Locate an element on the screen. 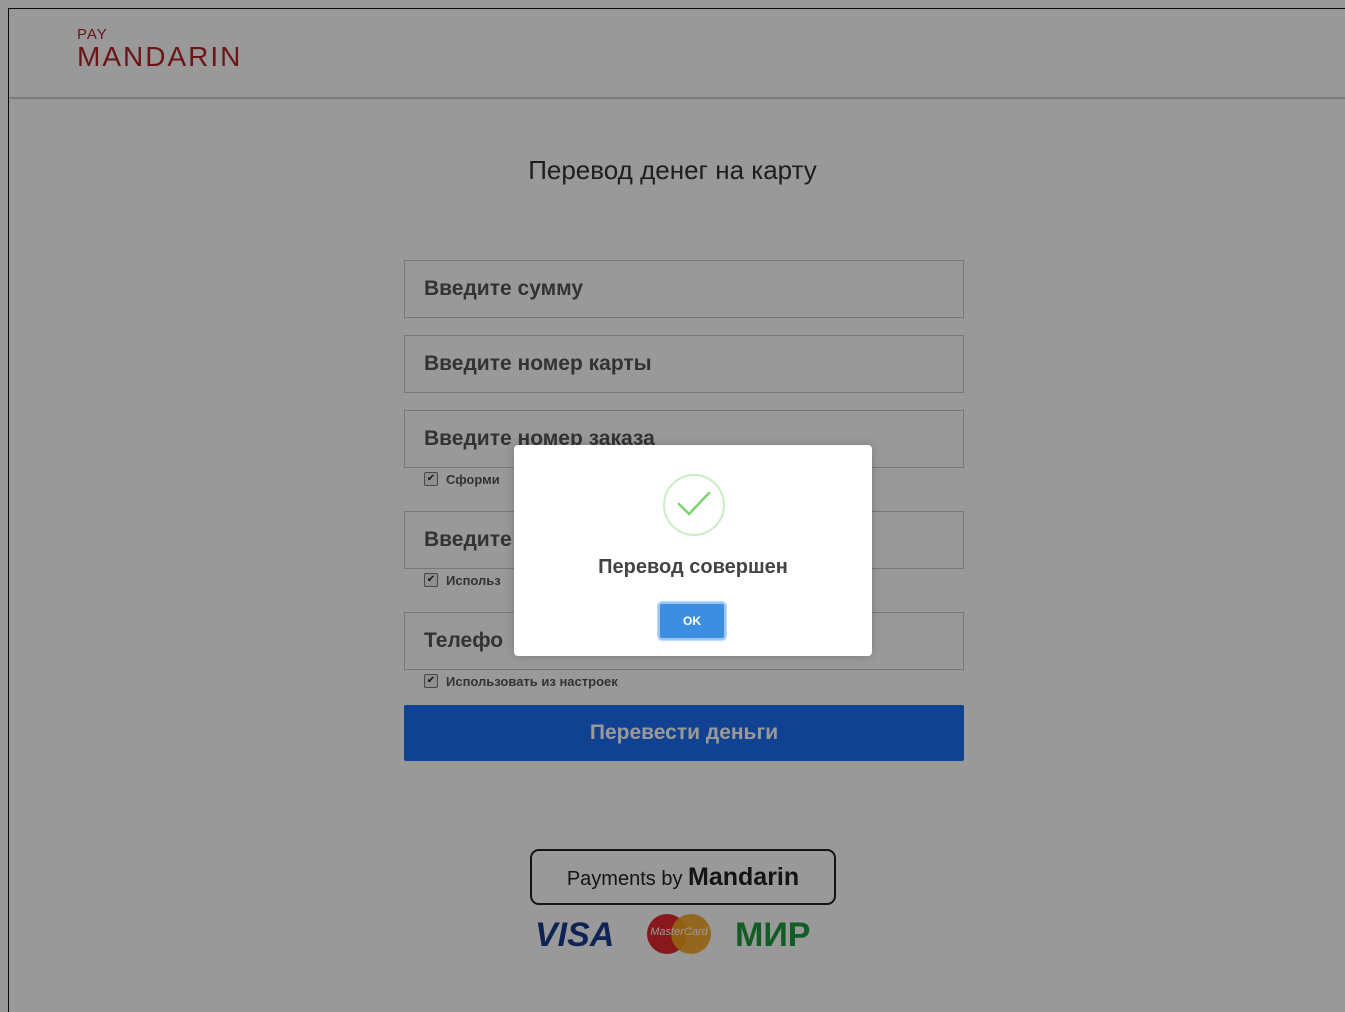 The image size is (1345, 1012). success-dialog: Перевод совершен OK is located at coordinates (693, 550).